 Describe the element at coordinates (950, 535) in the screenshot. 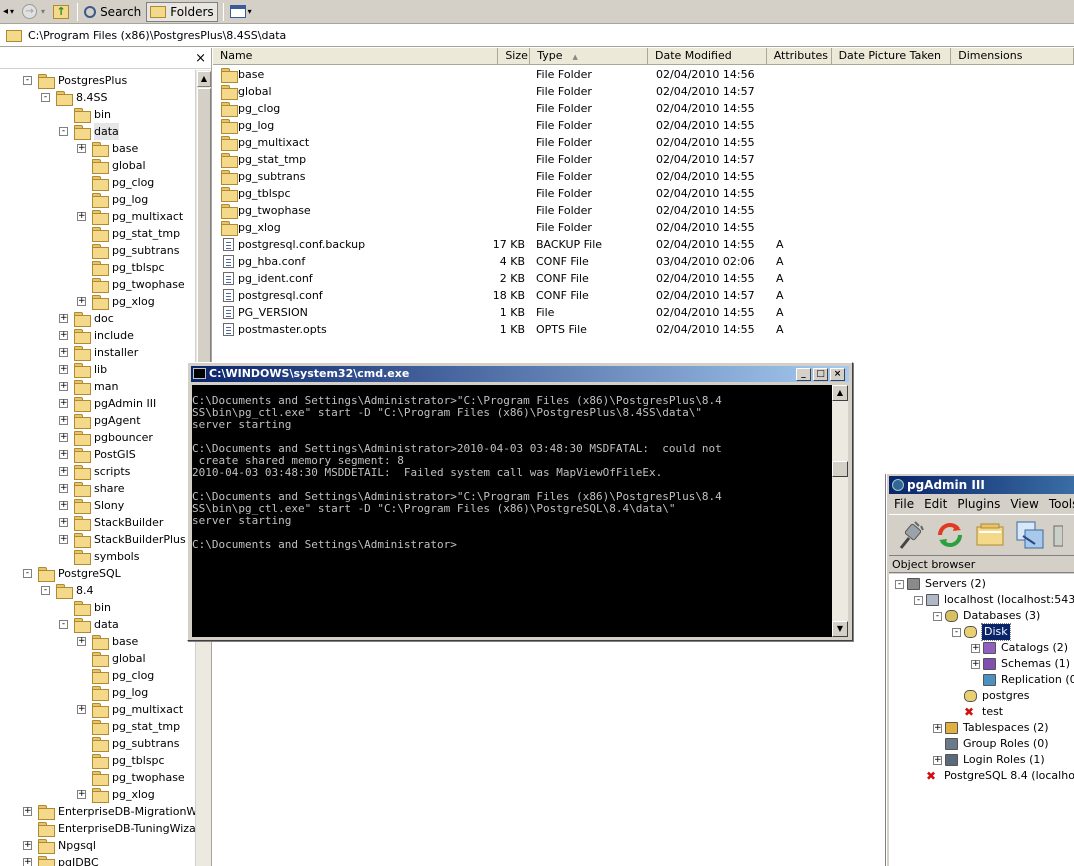

I see `refresh-button` at that location.